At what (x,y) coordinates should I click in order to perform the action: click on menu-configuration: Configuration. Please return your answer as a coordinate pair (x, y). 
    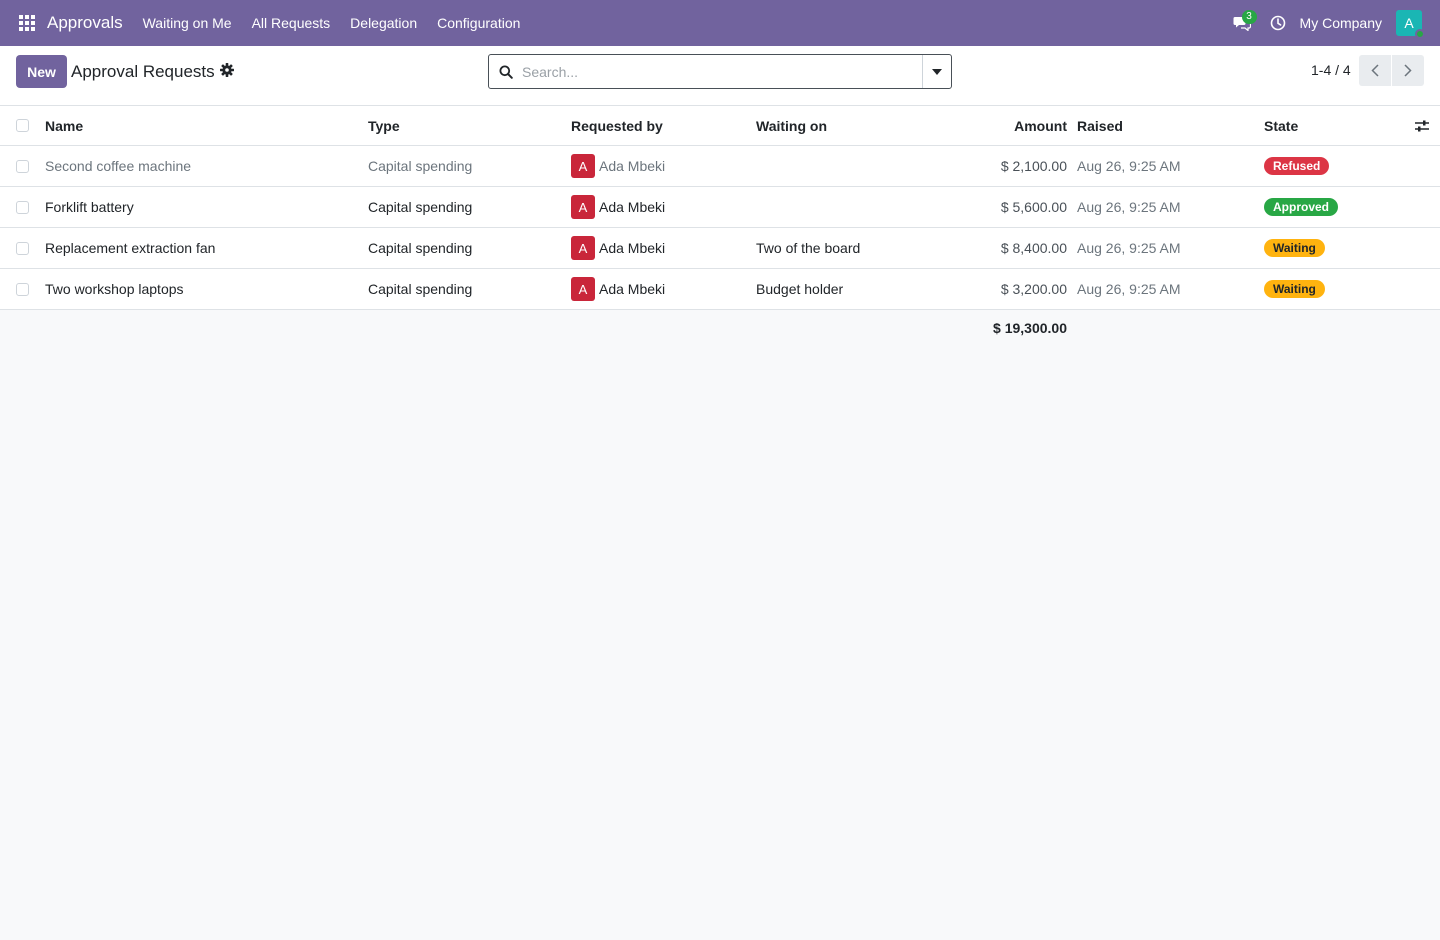
    Looking at the image, I should click on (478, 23).